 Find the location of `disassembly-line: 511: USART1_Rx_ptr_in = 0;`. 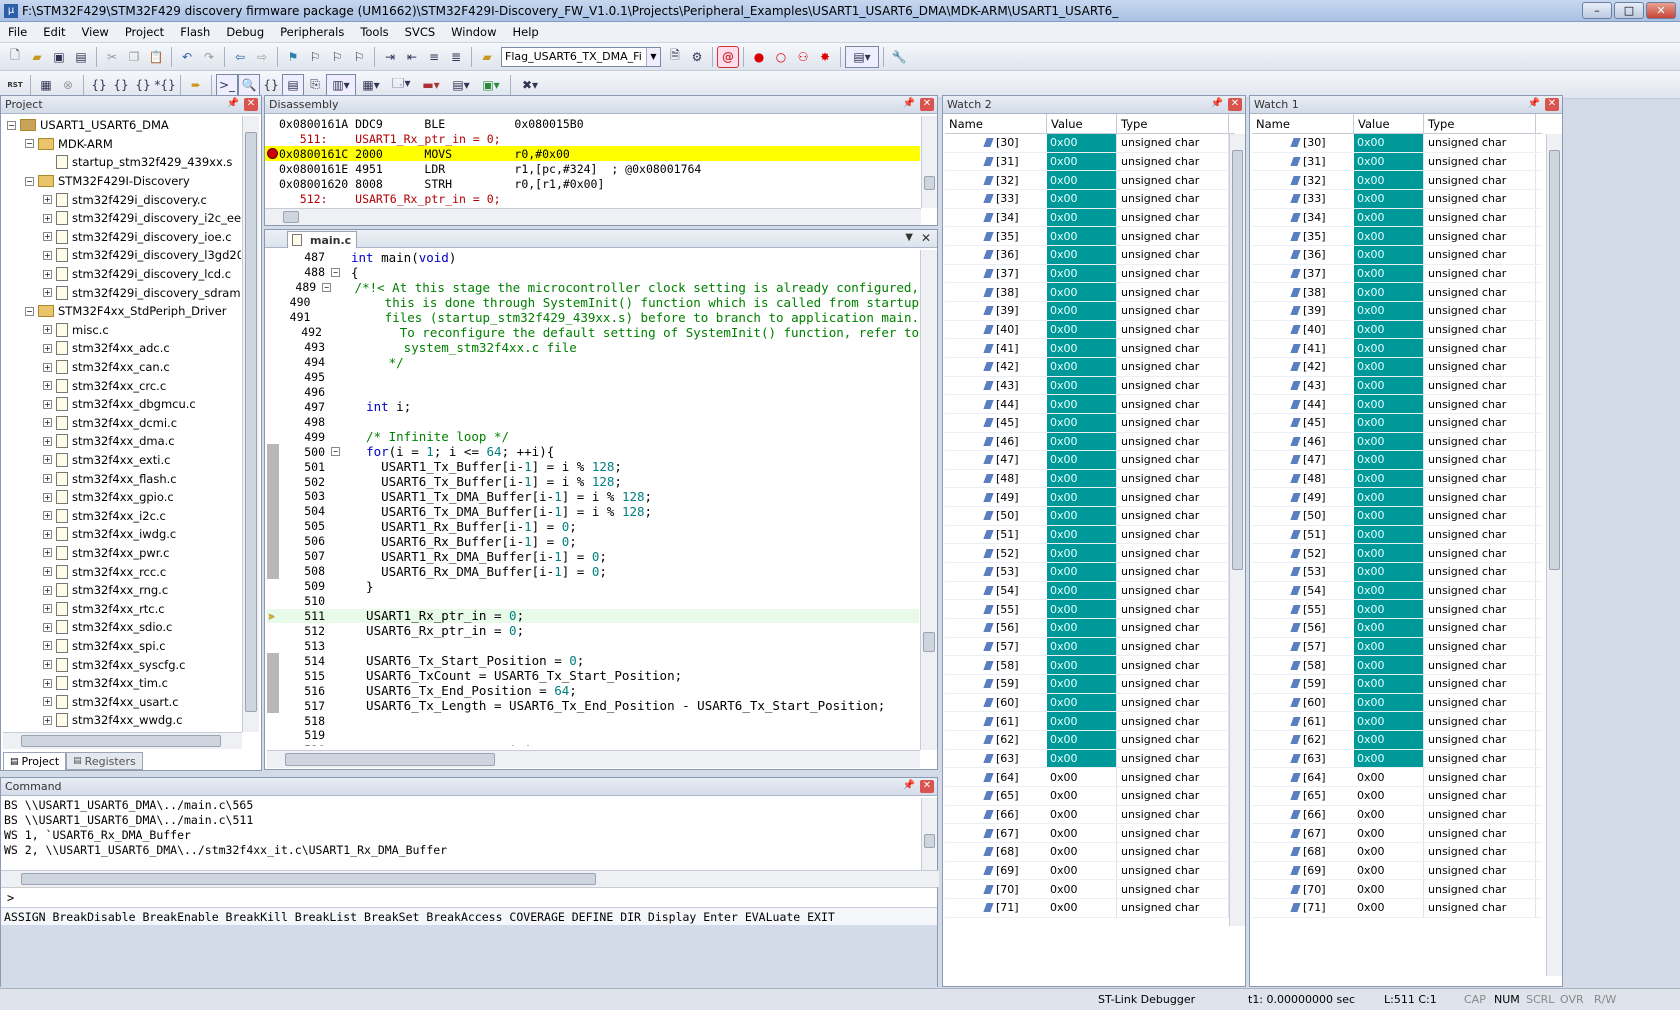

disassembly-line: 511: USART1_Rx_ptr_in = 0; is located at coordinates (592, 138).